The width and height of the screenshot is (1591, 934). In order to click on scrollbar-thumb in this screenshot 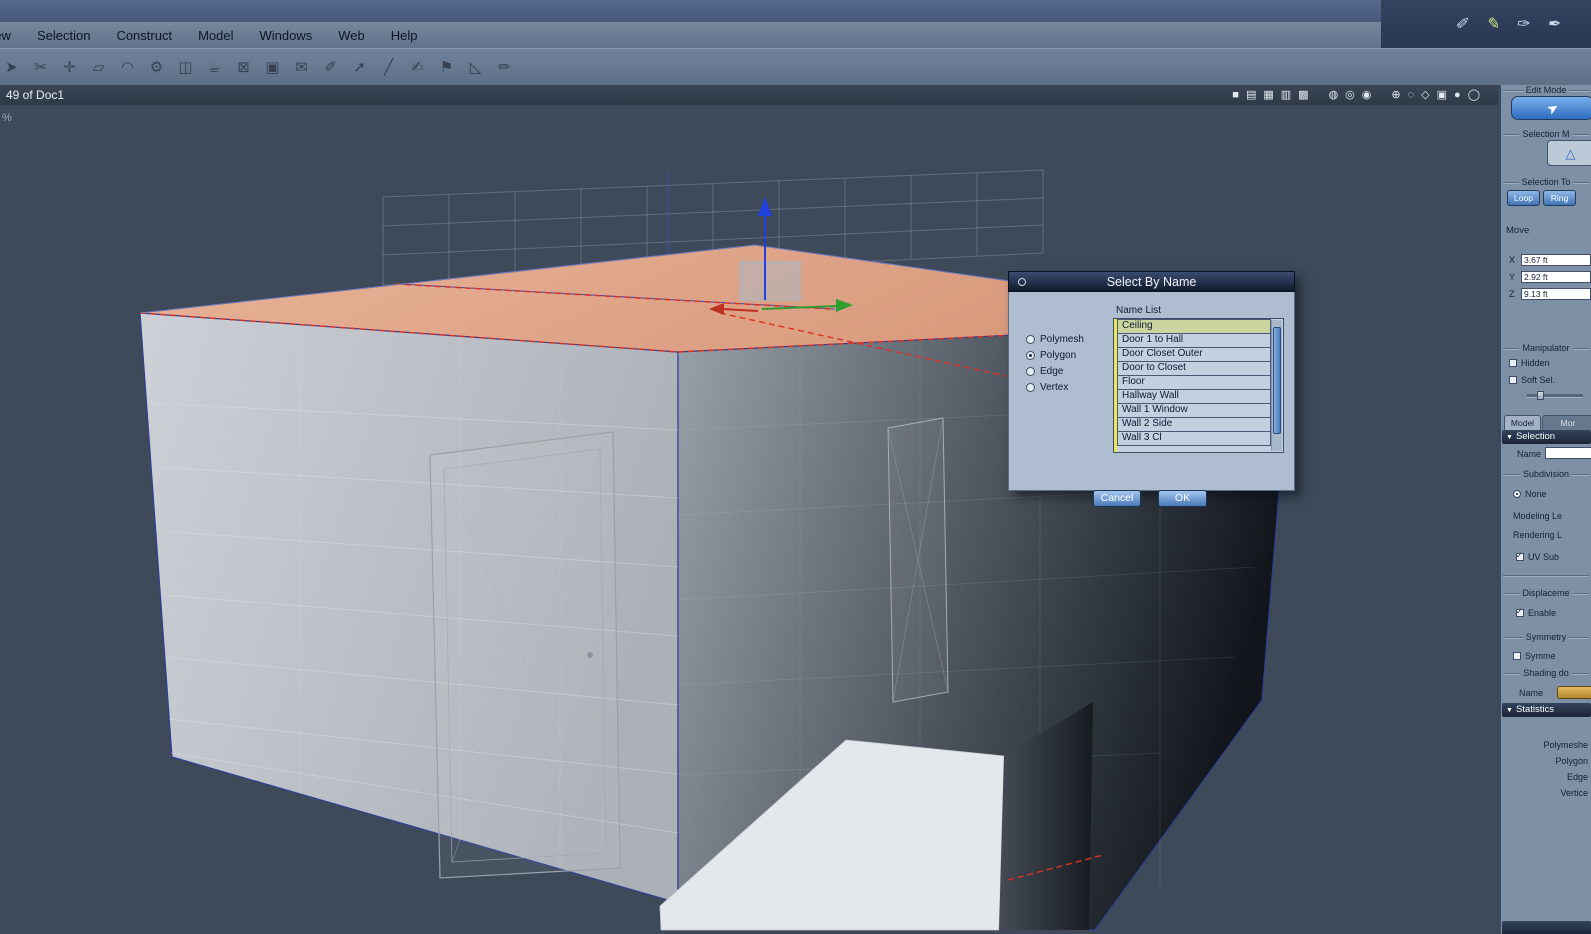, I will do `click(1277, 380)`.